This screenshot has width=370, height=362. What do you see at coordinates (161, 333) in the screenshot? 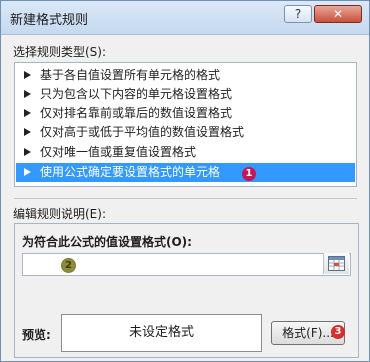
I see `format-preview: 未设定格式` at bounding box center [161, 333].